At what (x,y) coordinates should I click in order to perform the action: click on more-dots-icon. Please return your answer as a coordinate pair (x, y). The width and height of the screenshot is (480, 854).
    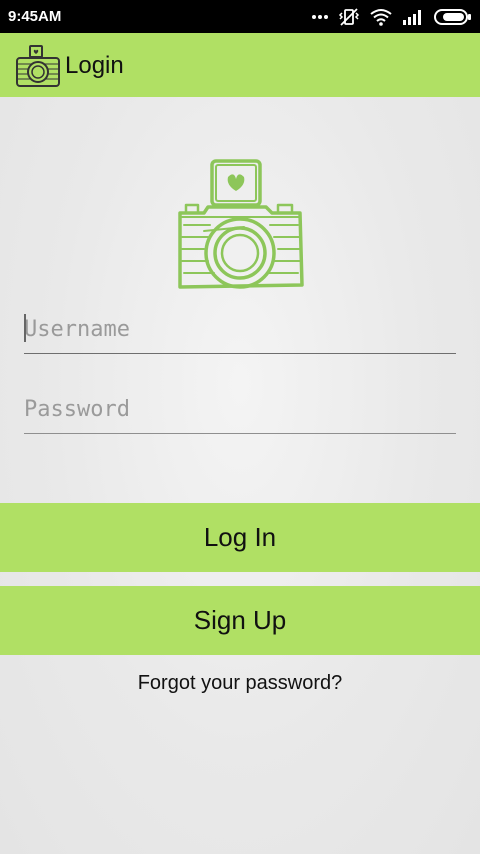
    Looking at the image, I should click on (320, 17).